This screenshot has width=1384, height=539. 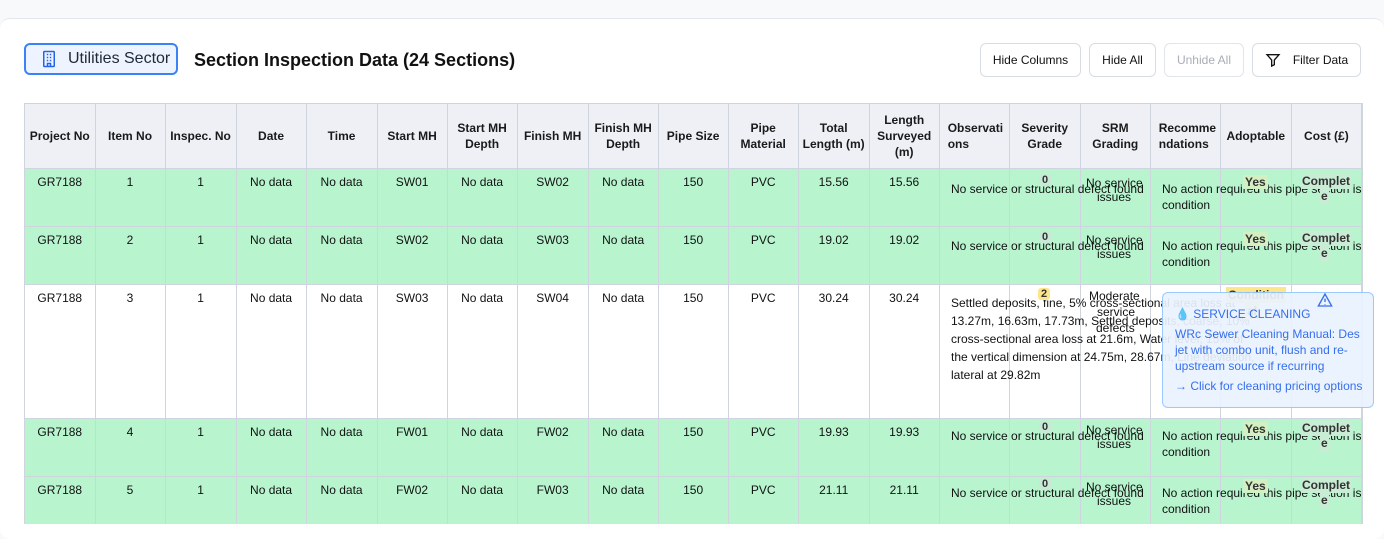 What do you see at coordinates (996, 375) in the screenshot?
I see `observation-text: lateral at 29.82m` at bounding box center [996, 375].